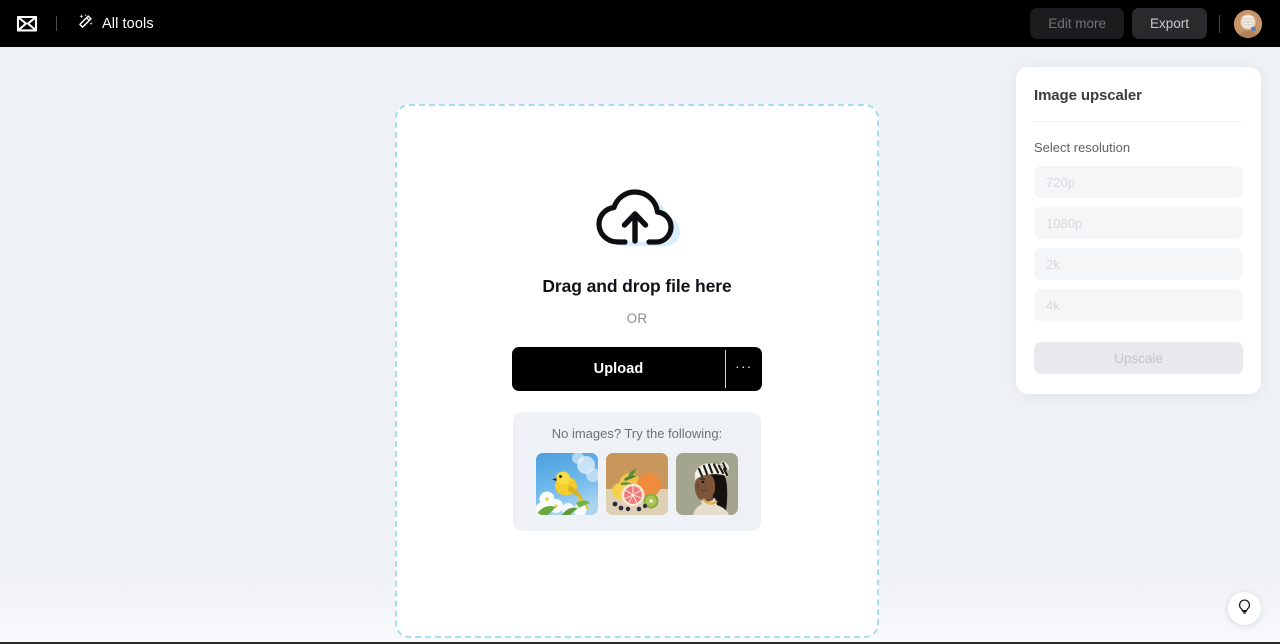 Image resolution: width=1280 pixels, height=644 pixels. What do you see at coordinates (27, 24) in the screenshot?
I see `capcut-logo-icon` at bounding box center [27, 24].